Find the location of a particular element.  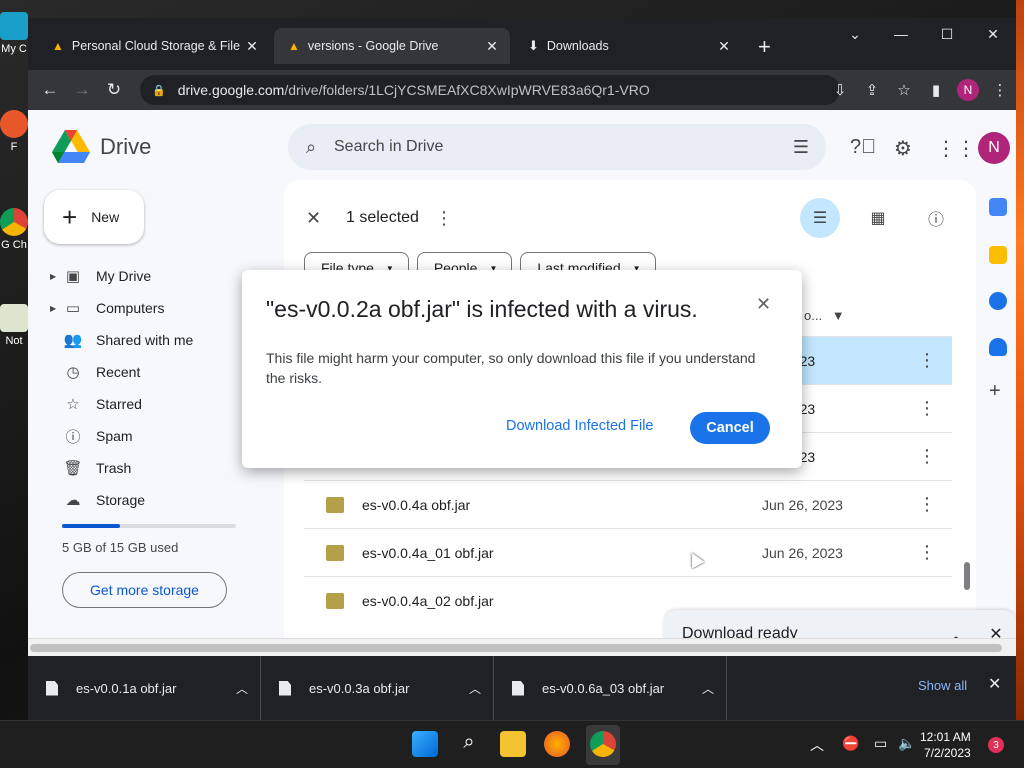

notepad-icon is located at coordinates (14, 318).